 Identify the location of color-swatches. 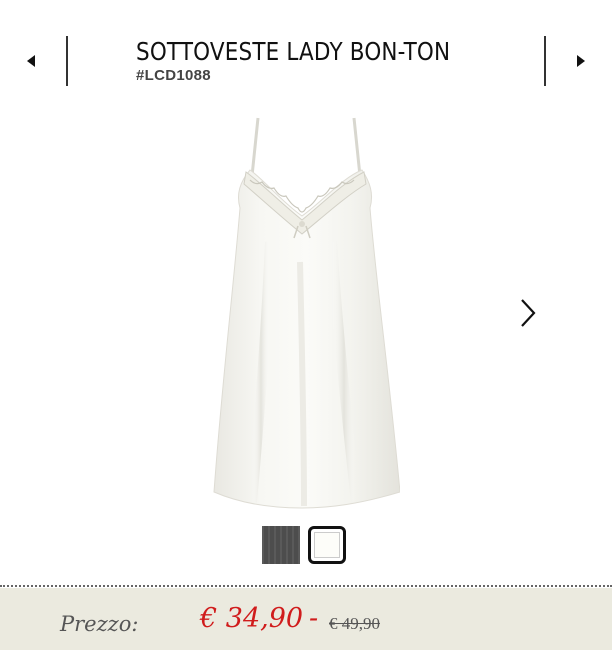
(304, 545).